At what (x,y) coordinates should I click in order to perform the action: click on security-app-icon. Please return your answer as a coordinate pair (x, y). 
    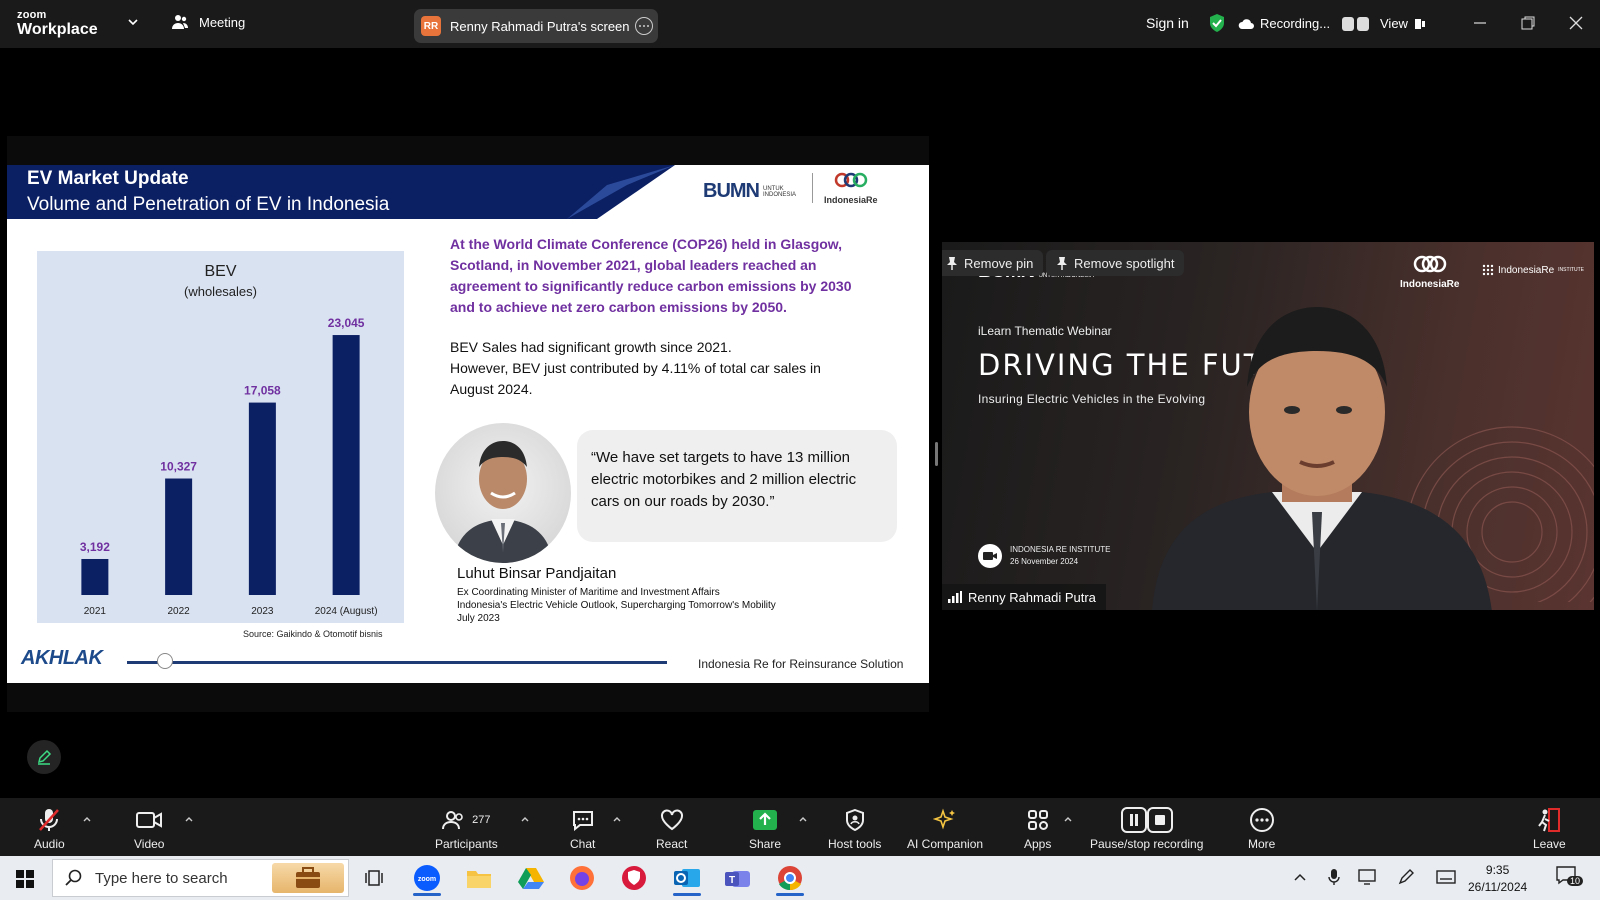
    Looking at the image, I should click on (634, 878).